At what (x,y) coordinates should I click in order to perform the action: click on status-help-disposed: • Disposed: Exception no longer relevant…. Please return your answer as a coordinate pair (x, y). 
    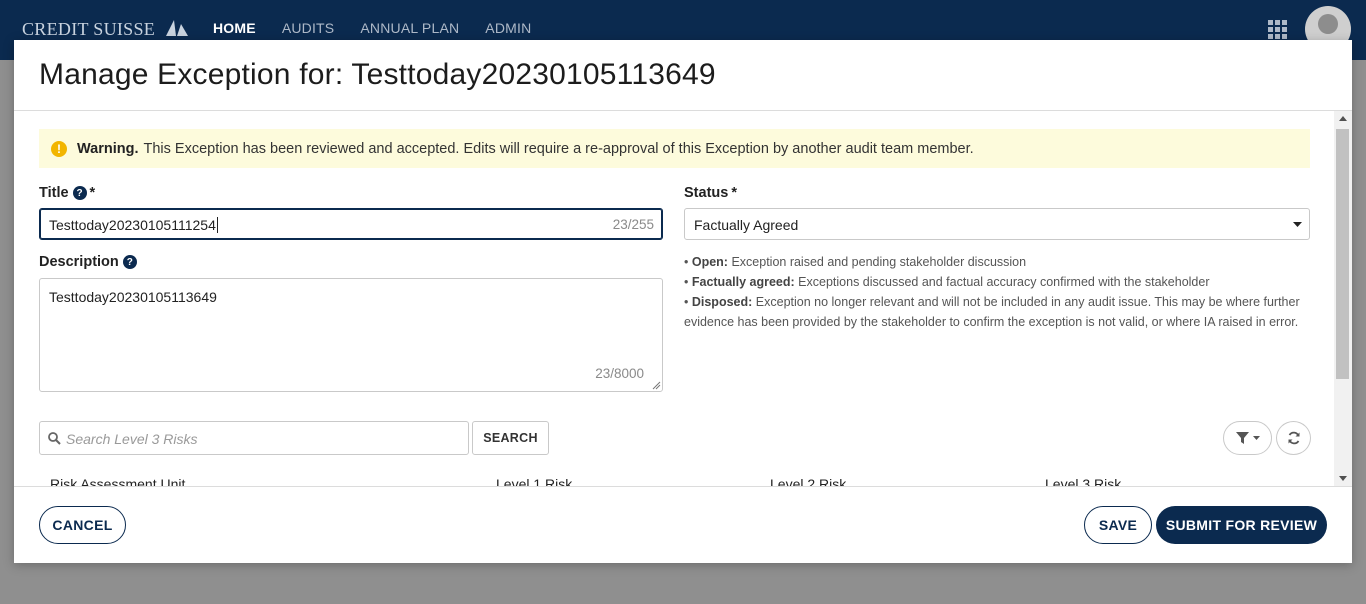
    Looking at the image, I should click on (992, 312).